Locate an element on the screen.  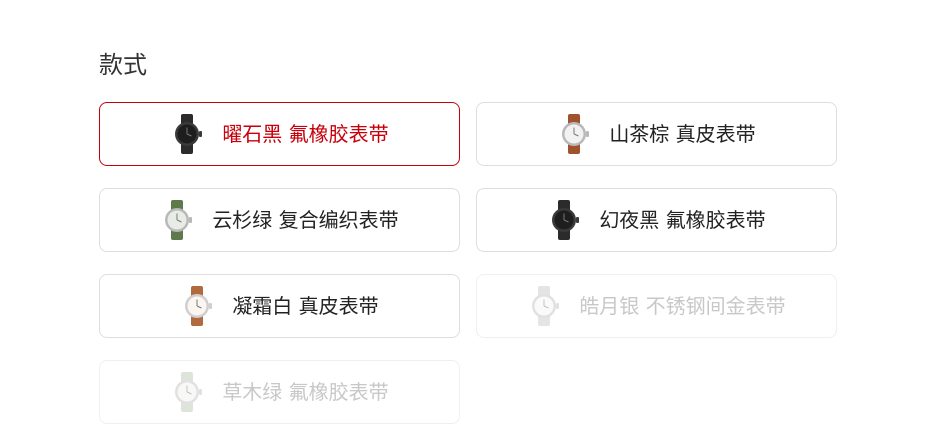
style-option-spruce-green-woven: 云杉绿 复合编织表带 is located at coordinates (279, 220).